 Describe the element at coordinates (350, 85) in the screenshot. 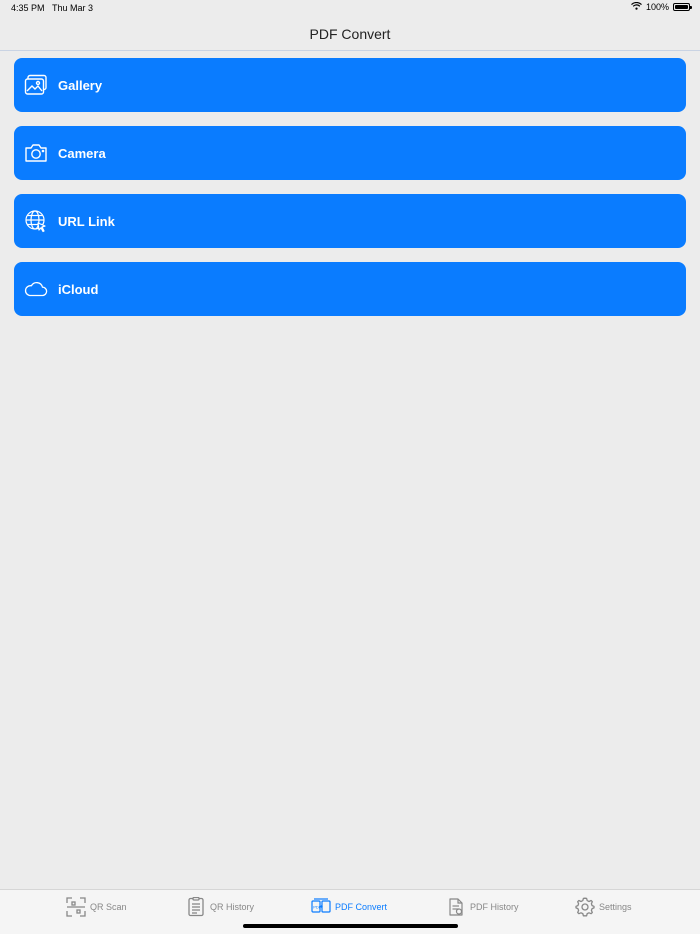

I see `gallery-button: Gallery` at that location.